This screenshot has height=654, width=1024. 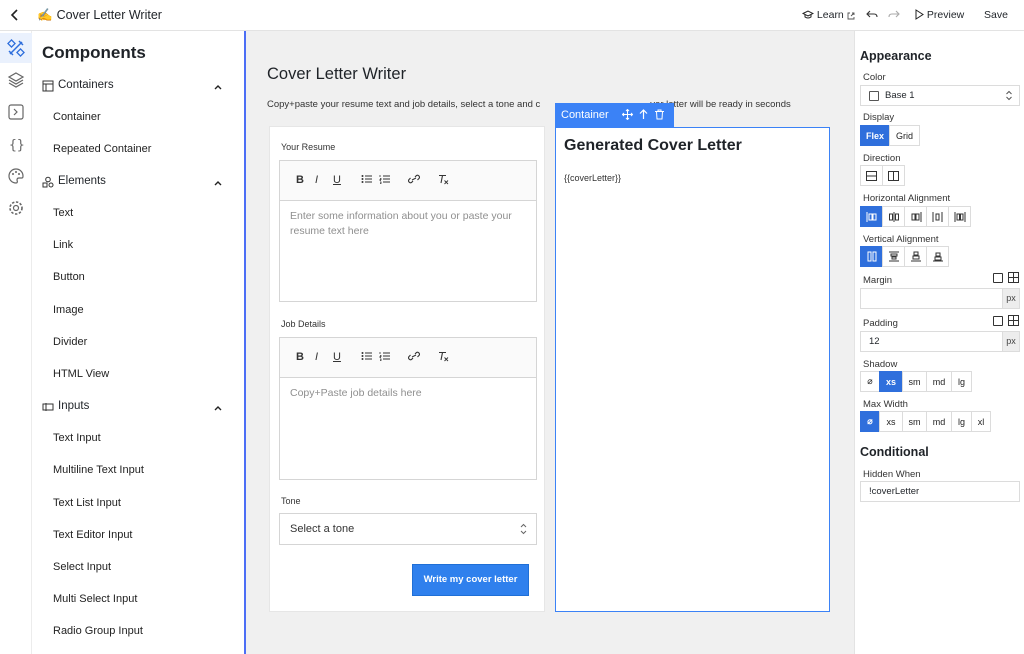 What do you see at coordinates (851, 16) in the screenshot?
I see `external-link-icon` at bounding box center [851, 16].